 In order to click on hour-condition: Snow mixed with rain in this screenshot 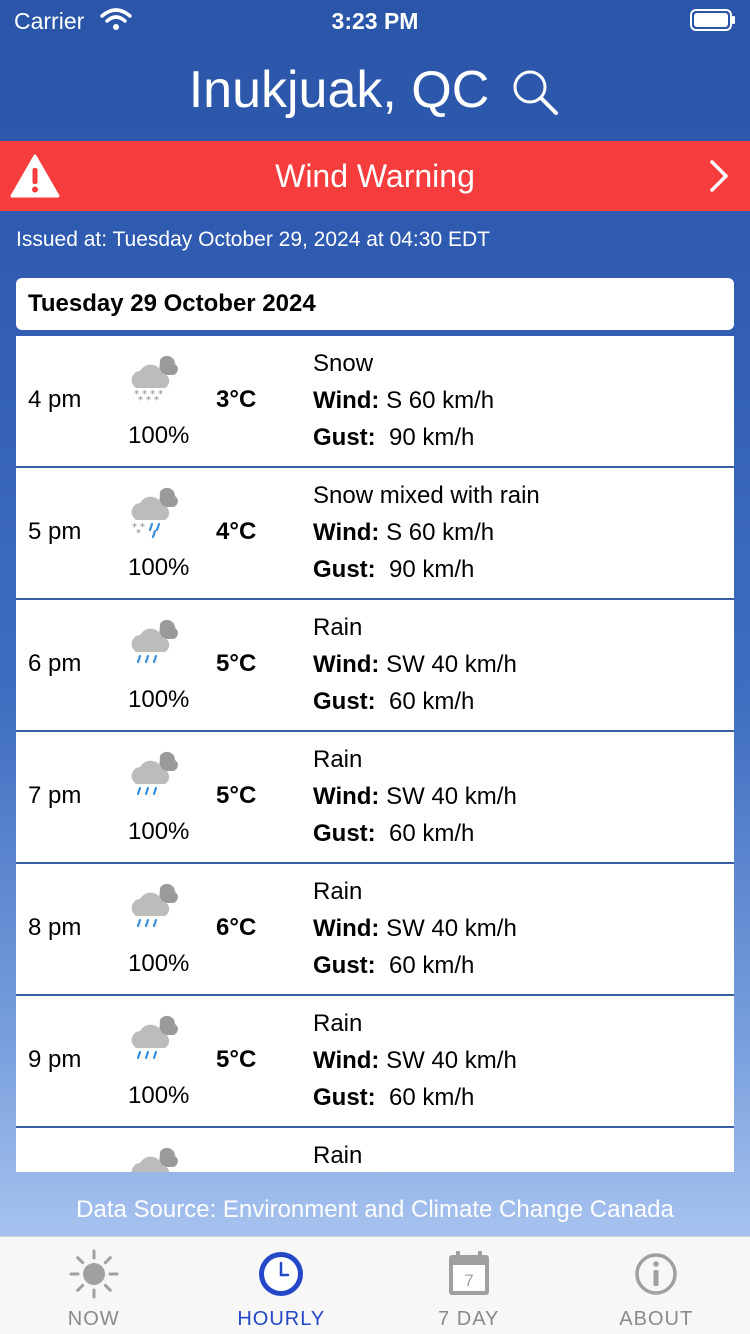, I will do `click(426, 495)`.